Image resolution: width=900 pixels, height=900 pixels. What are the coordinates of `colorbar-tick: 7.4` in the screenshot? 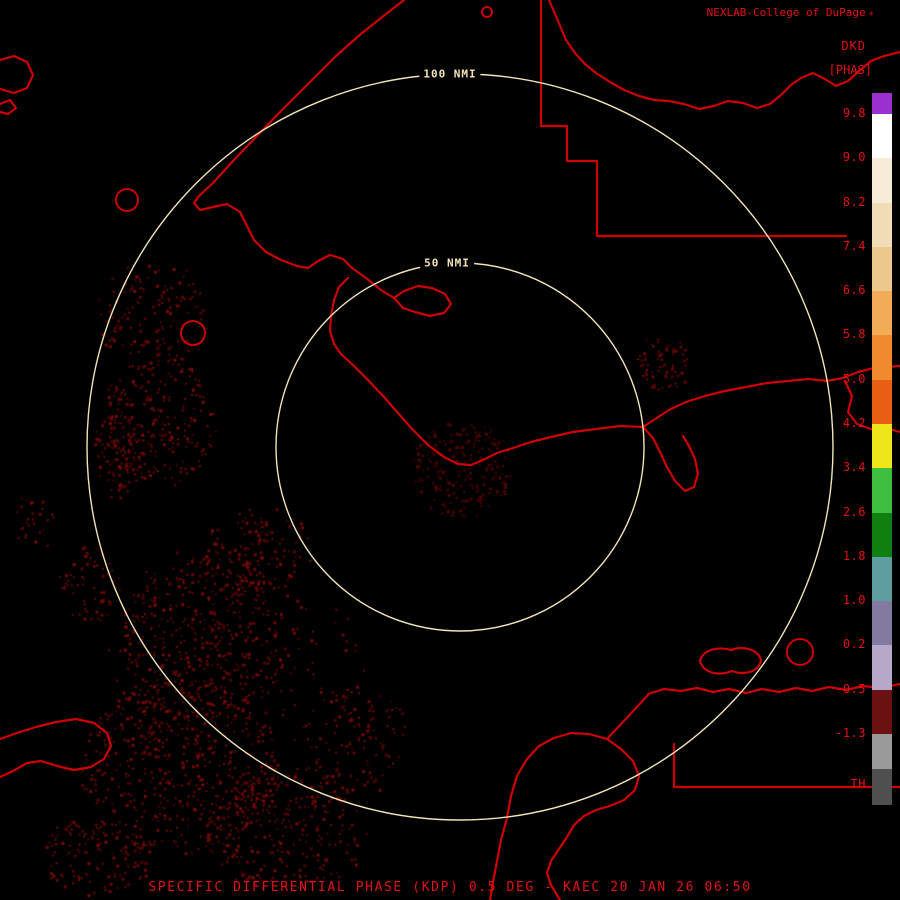 It's located at (854, 245).